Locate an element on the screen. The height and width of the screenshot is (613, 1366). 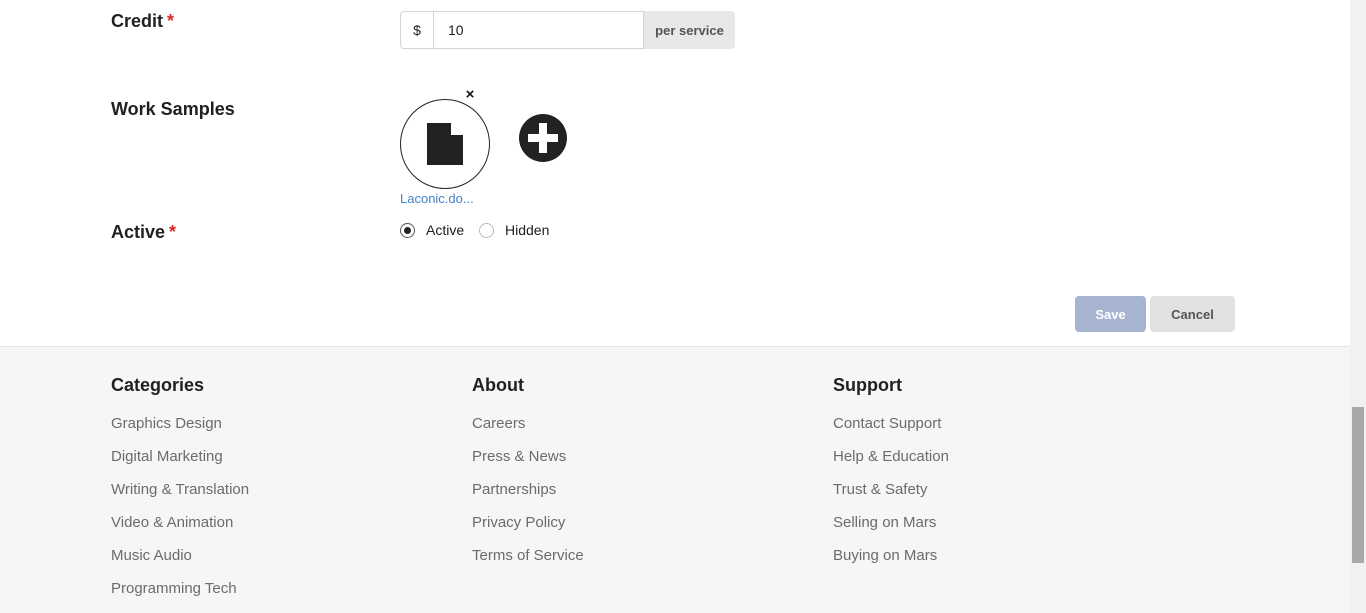
work-sample-thumbnail is located at coordinates (445, 144).